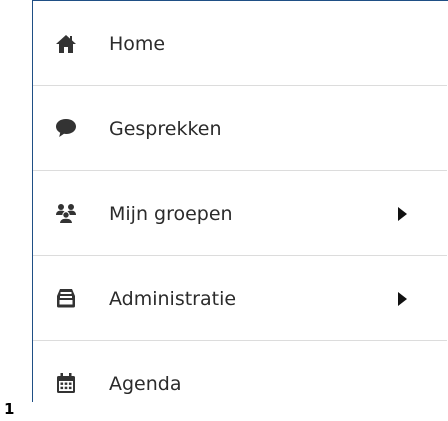 The width and height of the screenshot is (448, 421). Describe the element at coordinates (9, 409) in the screenshot. I see `page-number: 1` at that location.